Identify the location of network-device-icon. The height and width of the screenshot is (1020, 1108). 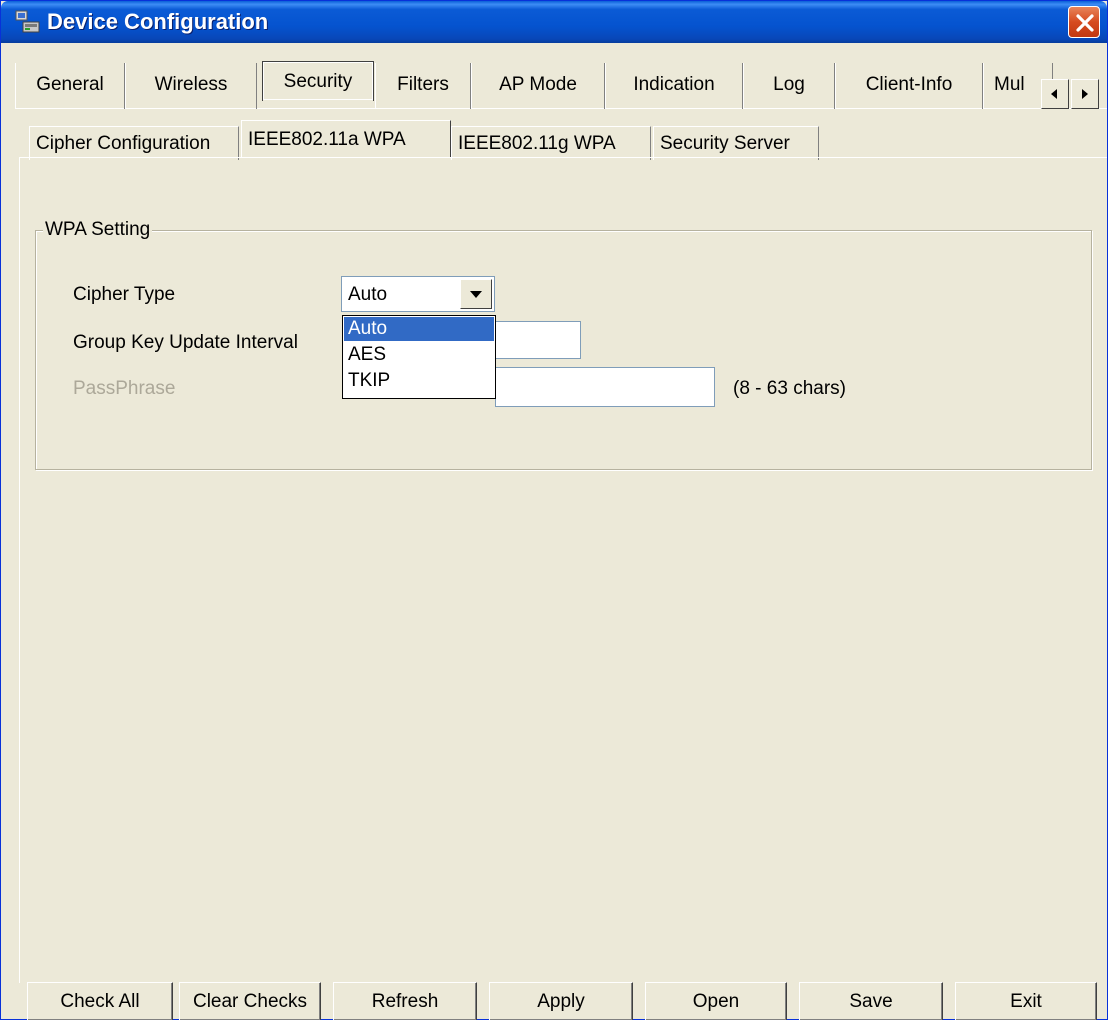
(28, 22).